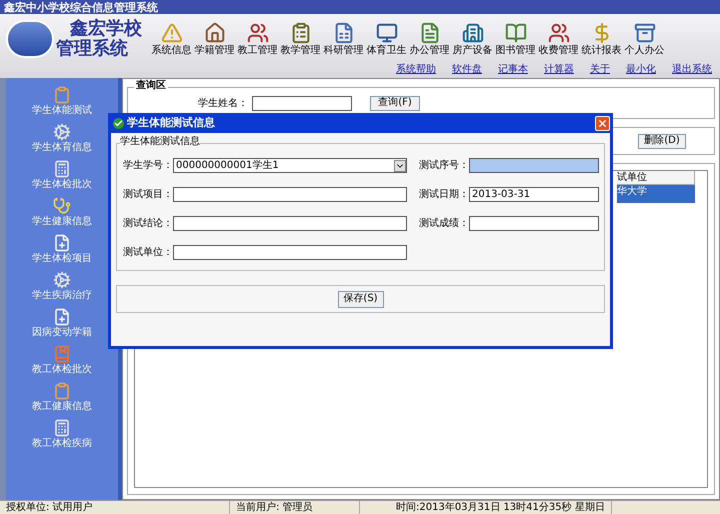 The width and height of the screenshot is (720, 514). Describe the element at coordinates (386, 39) in the screenshot. I see `toolbar-button: 体育卫生` at that location.